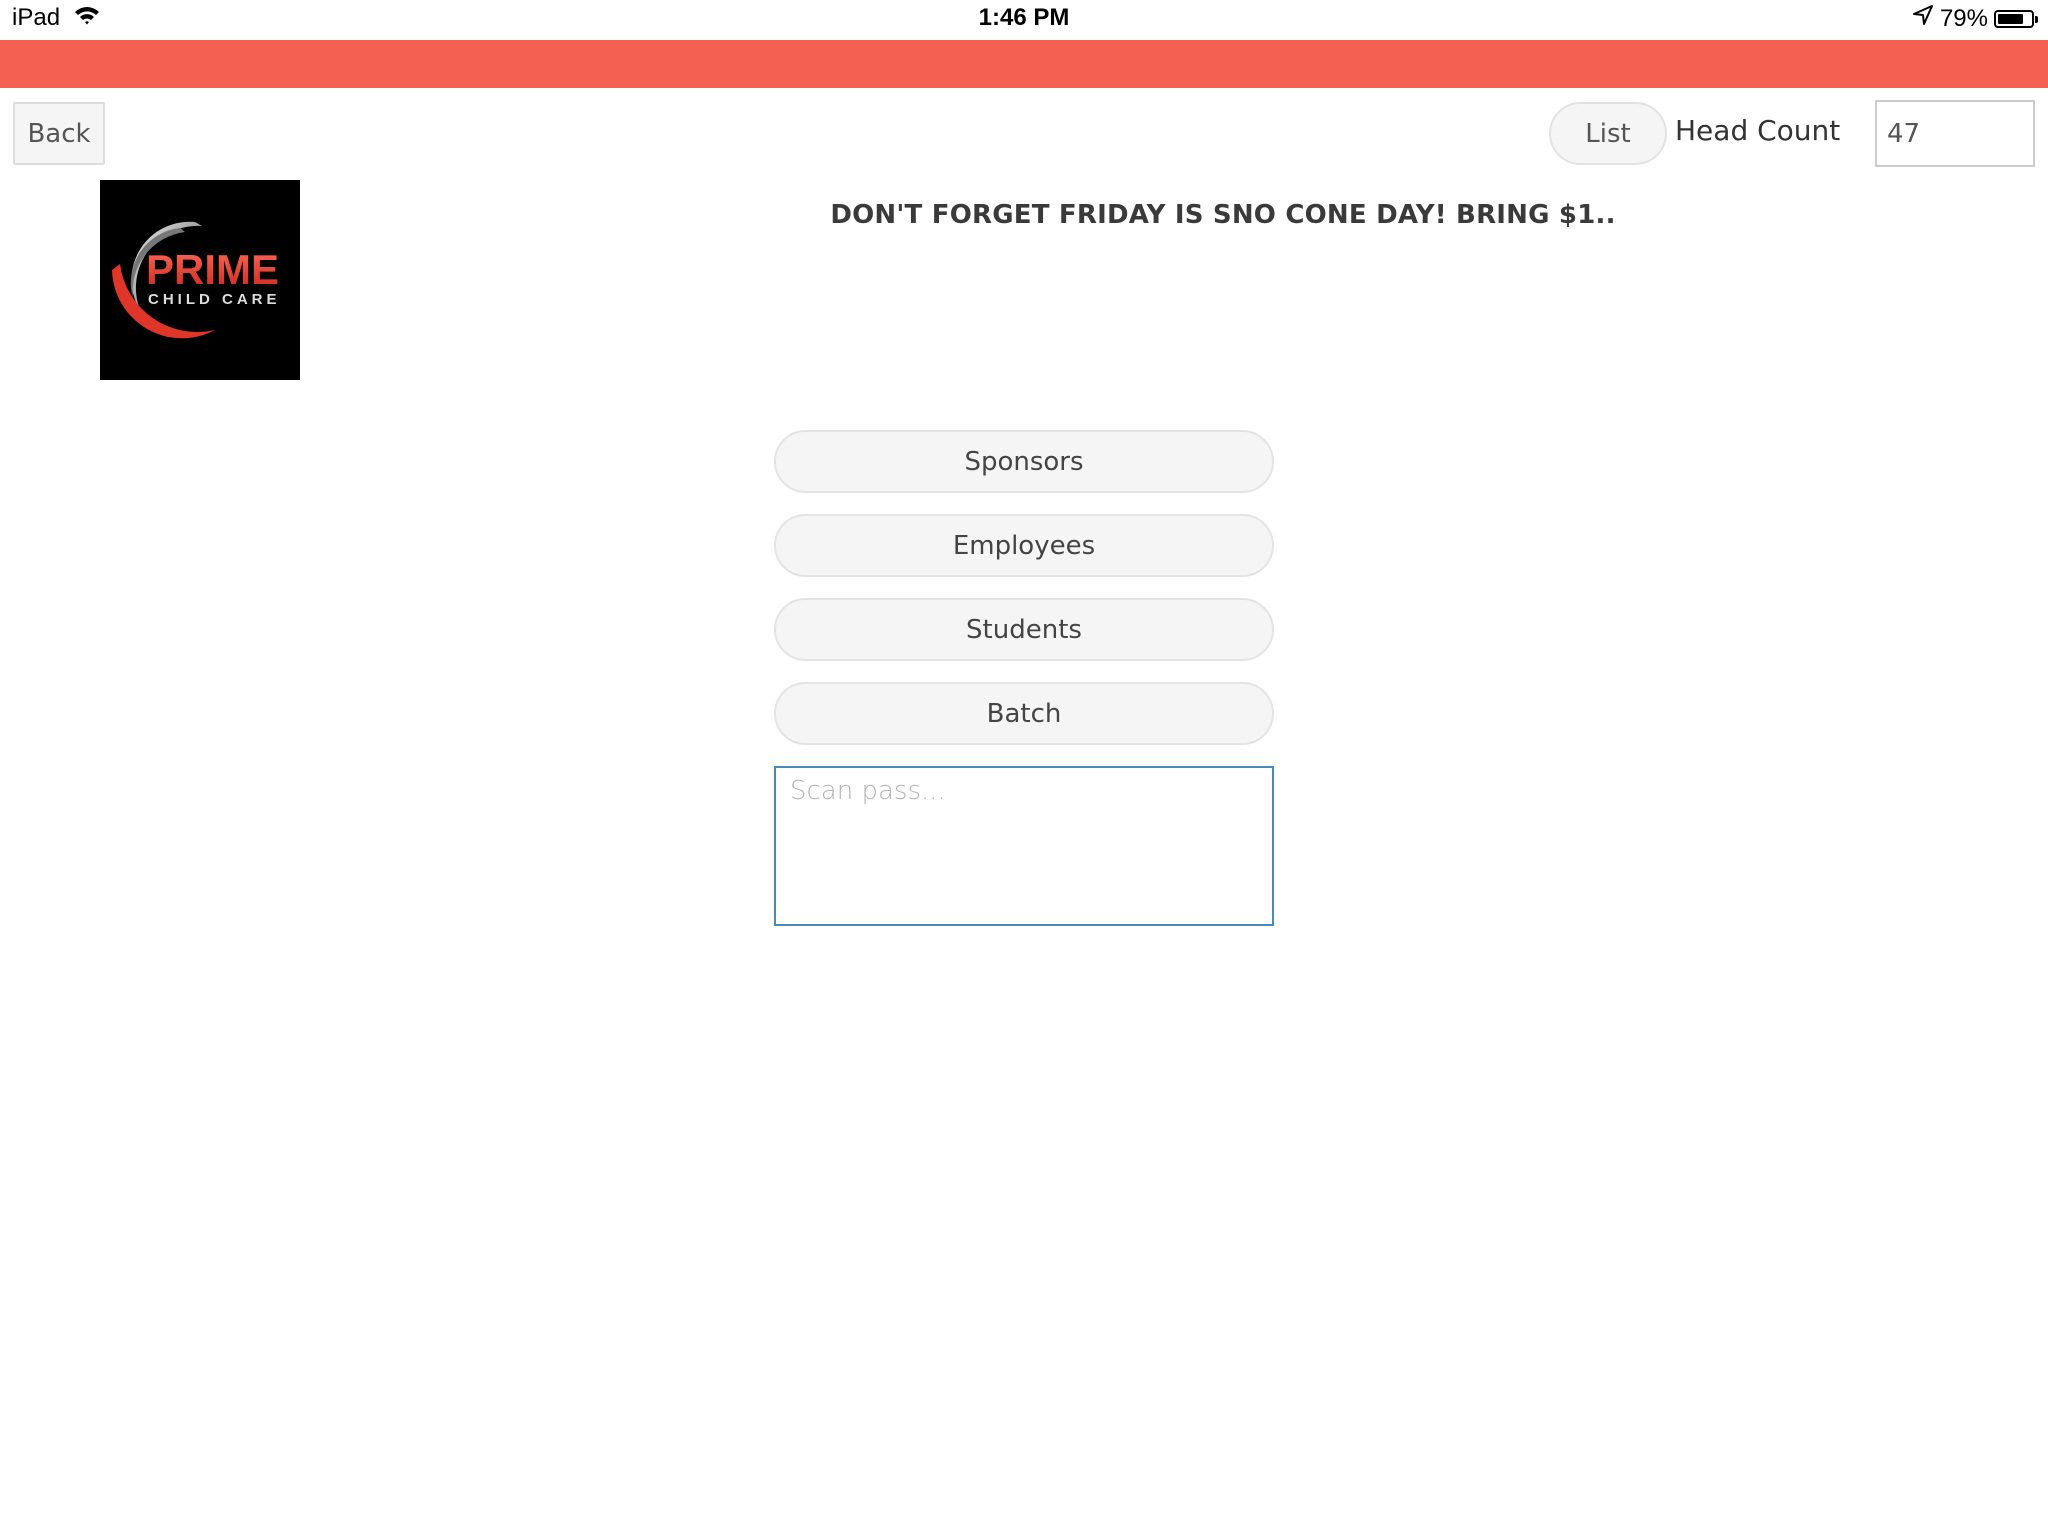 This screenshot has width=2048, height=1536. Describe the element at coordinates (1024, 846) in the screenshot. I see `scan-pass-input` at that location.